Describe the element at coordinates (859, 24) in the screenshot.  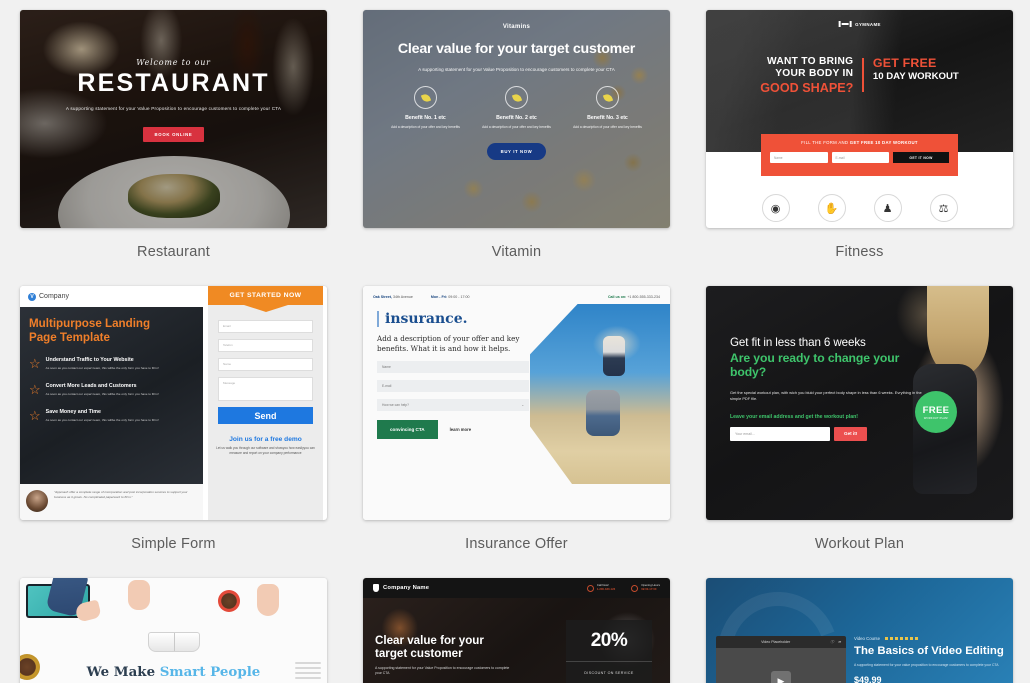
I see `fitness-logo: GYMNAME` at that location.